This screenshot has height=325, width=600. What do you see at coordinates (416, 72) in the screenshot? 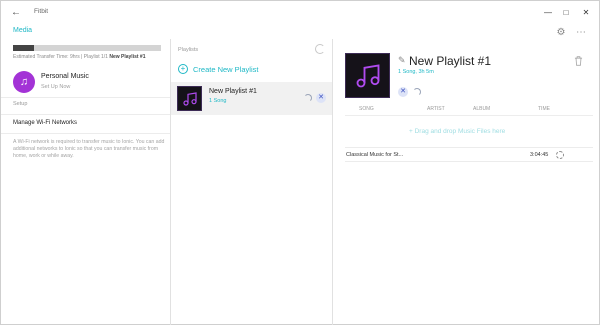
I see `playlist-meta: 1 Song, 3h 5m` at bounding box center [416, 72].